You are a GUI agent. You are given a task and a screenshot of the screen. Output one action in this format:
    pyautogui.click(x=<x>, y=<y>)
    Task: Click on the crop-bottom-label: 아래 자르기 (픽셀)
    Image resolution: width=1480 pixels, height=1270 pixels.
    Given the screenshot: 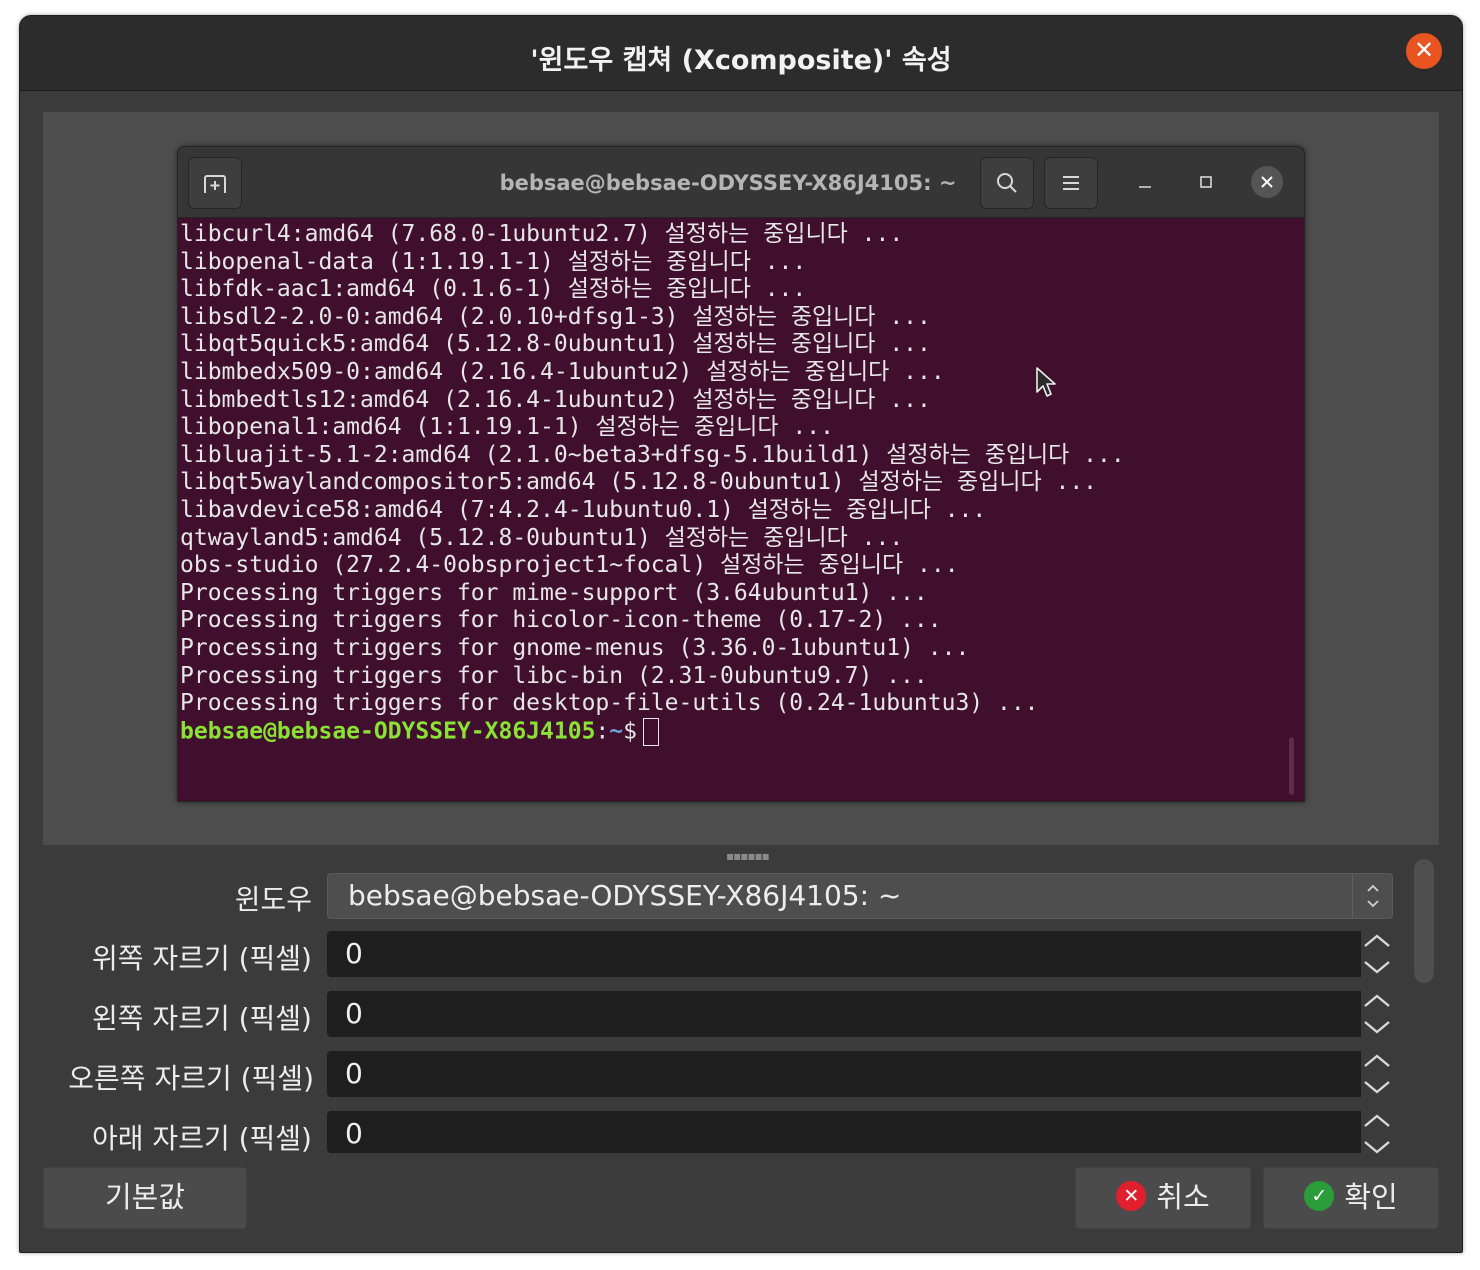 What is the action you would take?
    pyautogui.click(x=202, y=1138)
    